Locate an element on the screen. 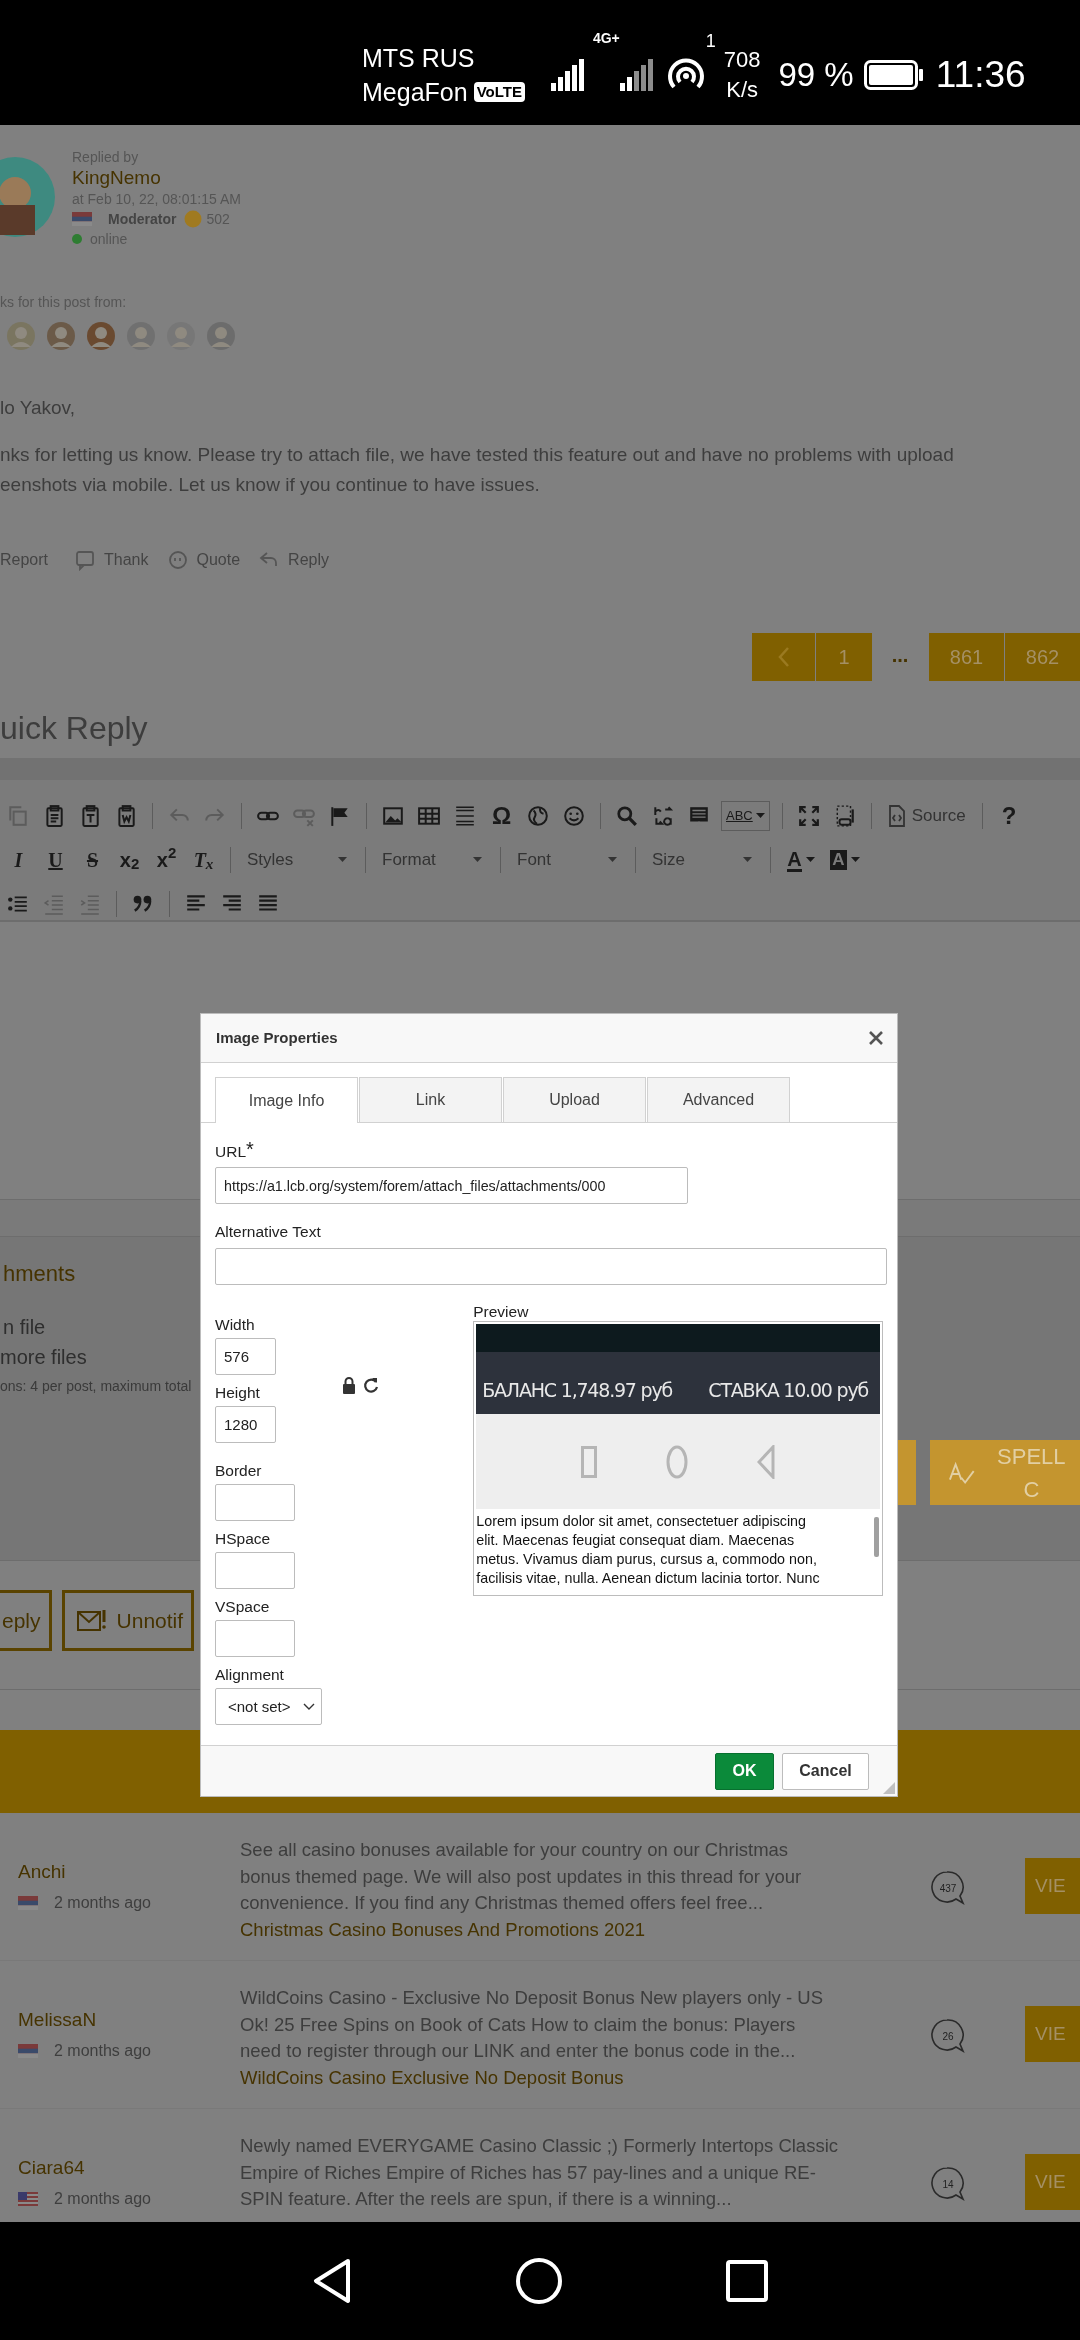 The width and height of the screenshot is (1080, 2340). quote-icon is located at coordinates (177, 560).